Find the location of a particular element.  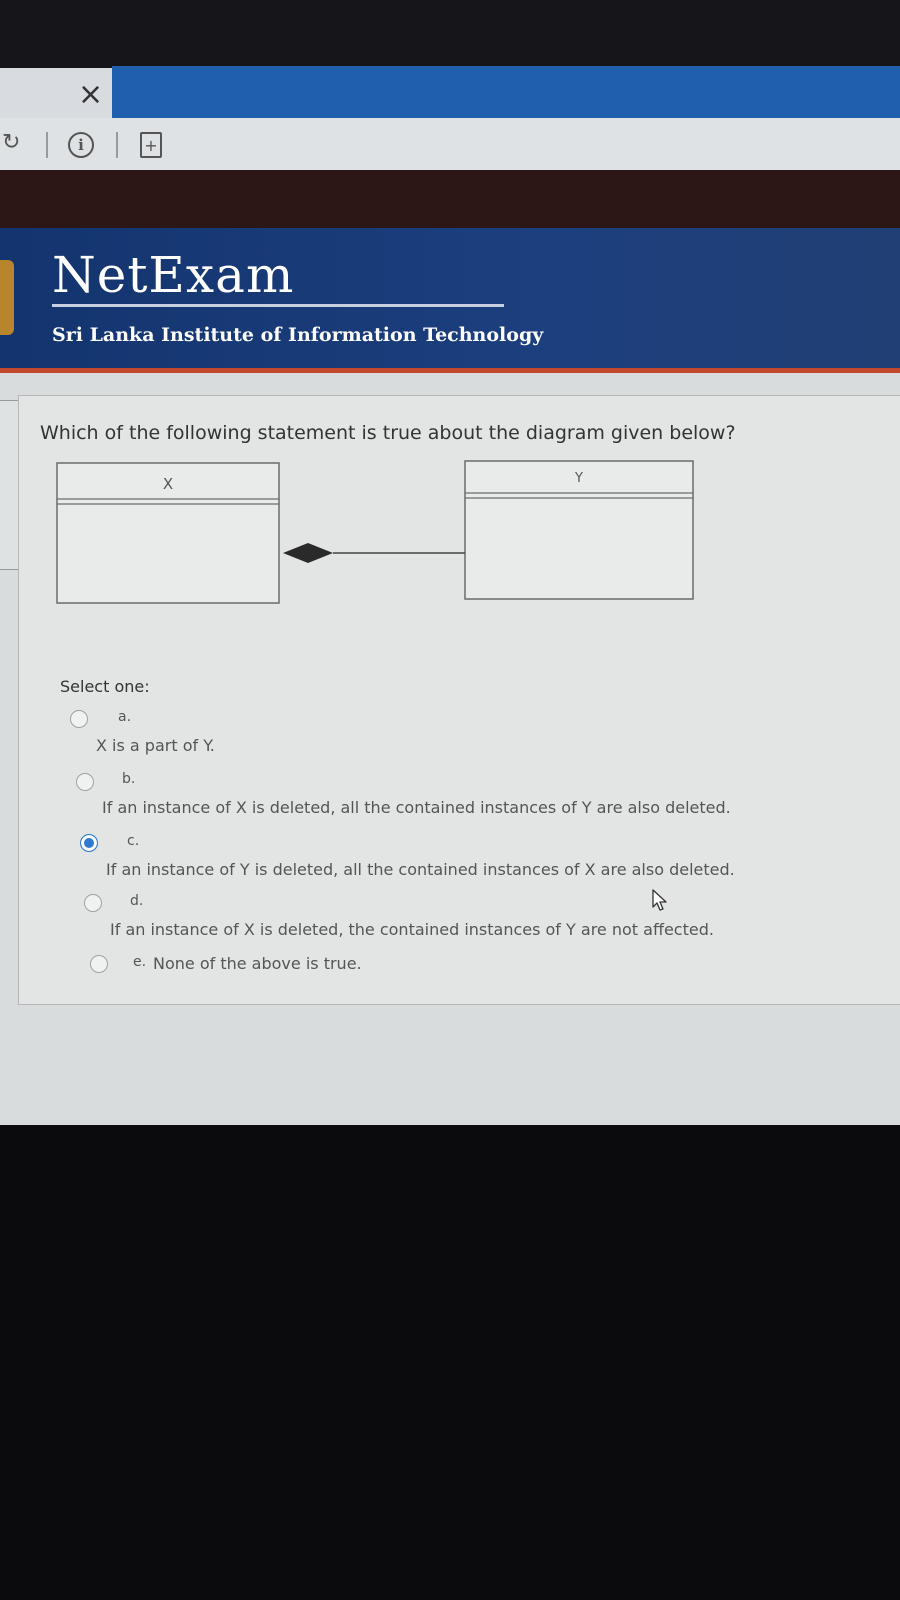

refresh-icon: ↻ is located at coordinates (11, 143).